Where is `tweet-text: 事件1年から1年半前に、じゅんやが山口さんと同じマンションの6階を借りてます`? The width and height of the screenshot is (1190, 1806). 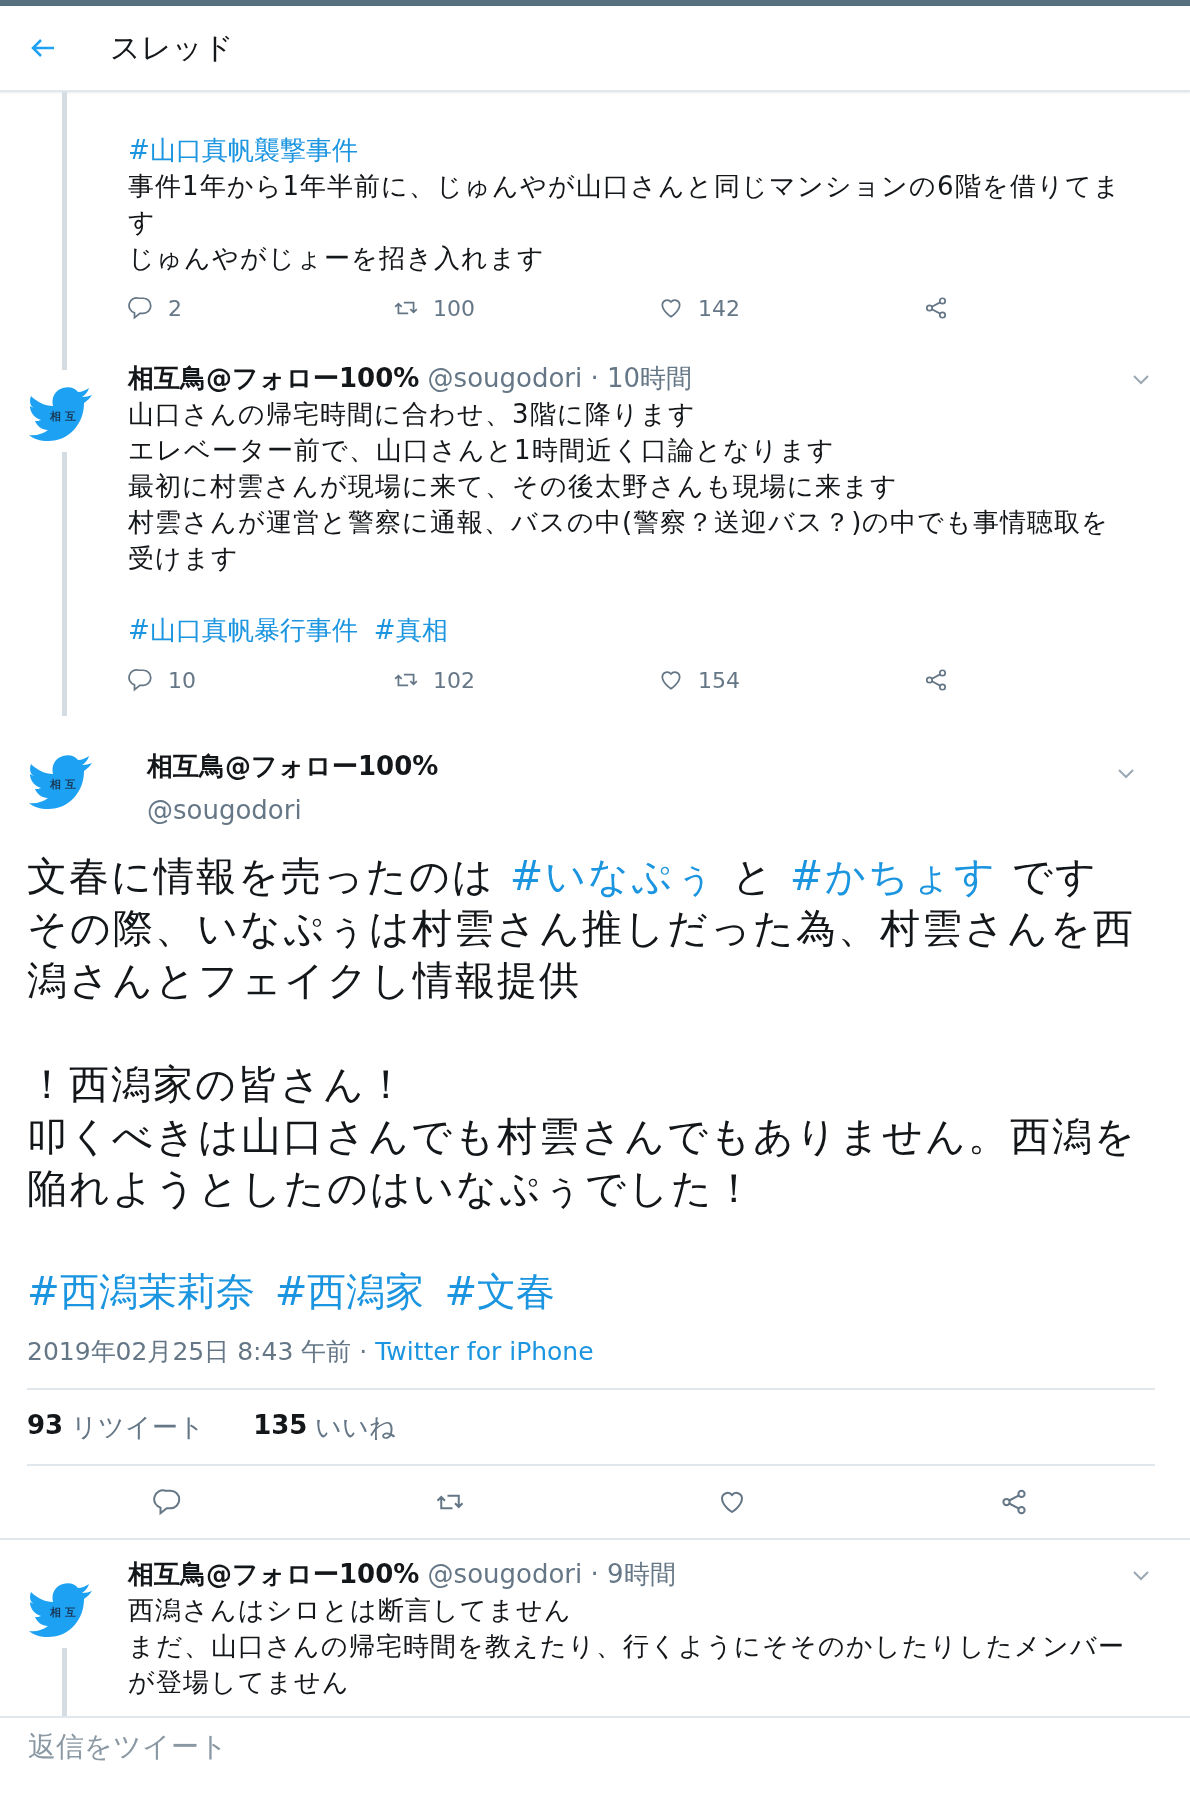
tweet-text: 事件1年から1年半前に、じゅんやが山口さんと同じマンションの6階を借りてます is located at coordinates (625, 204).